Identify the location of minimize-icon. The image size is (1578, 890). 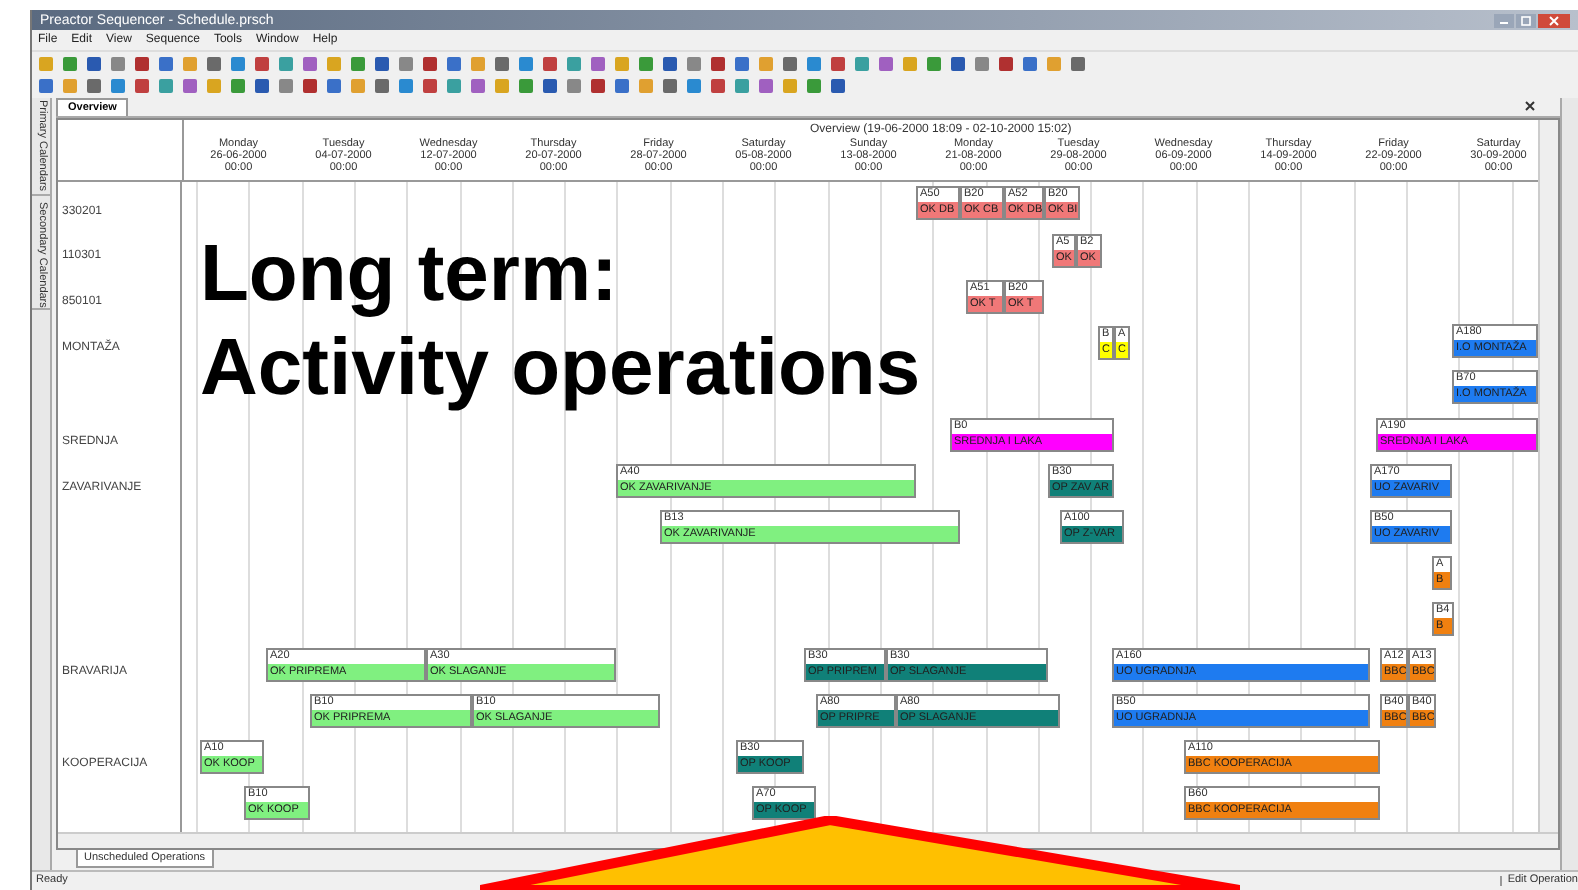
(1504, 20).